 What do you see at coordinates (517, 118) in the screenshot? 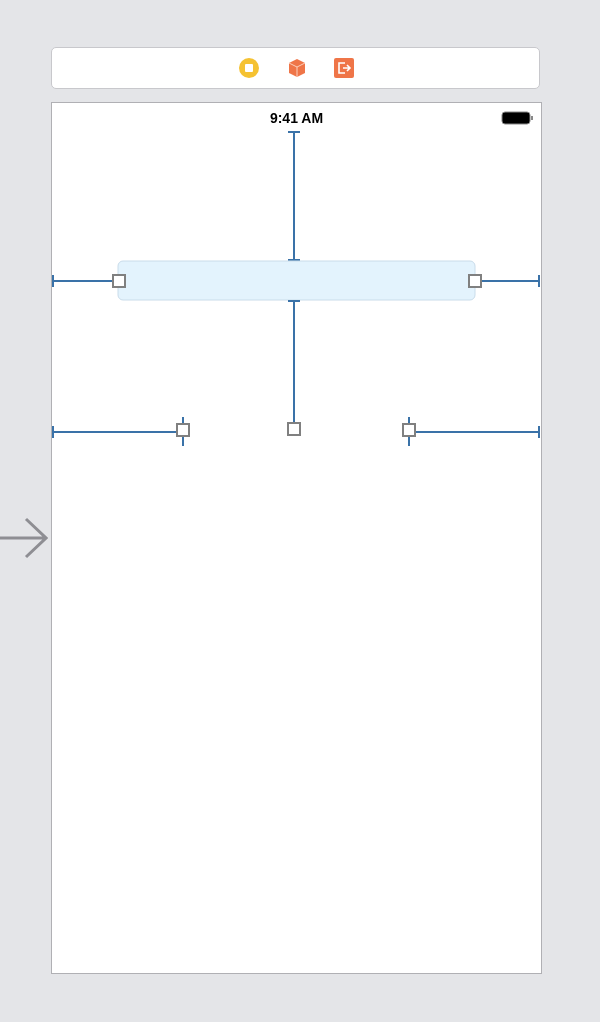
I see `battery-icon` at bounding box center [517, 118].